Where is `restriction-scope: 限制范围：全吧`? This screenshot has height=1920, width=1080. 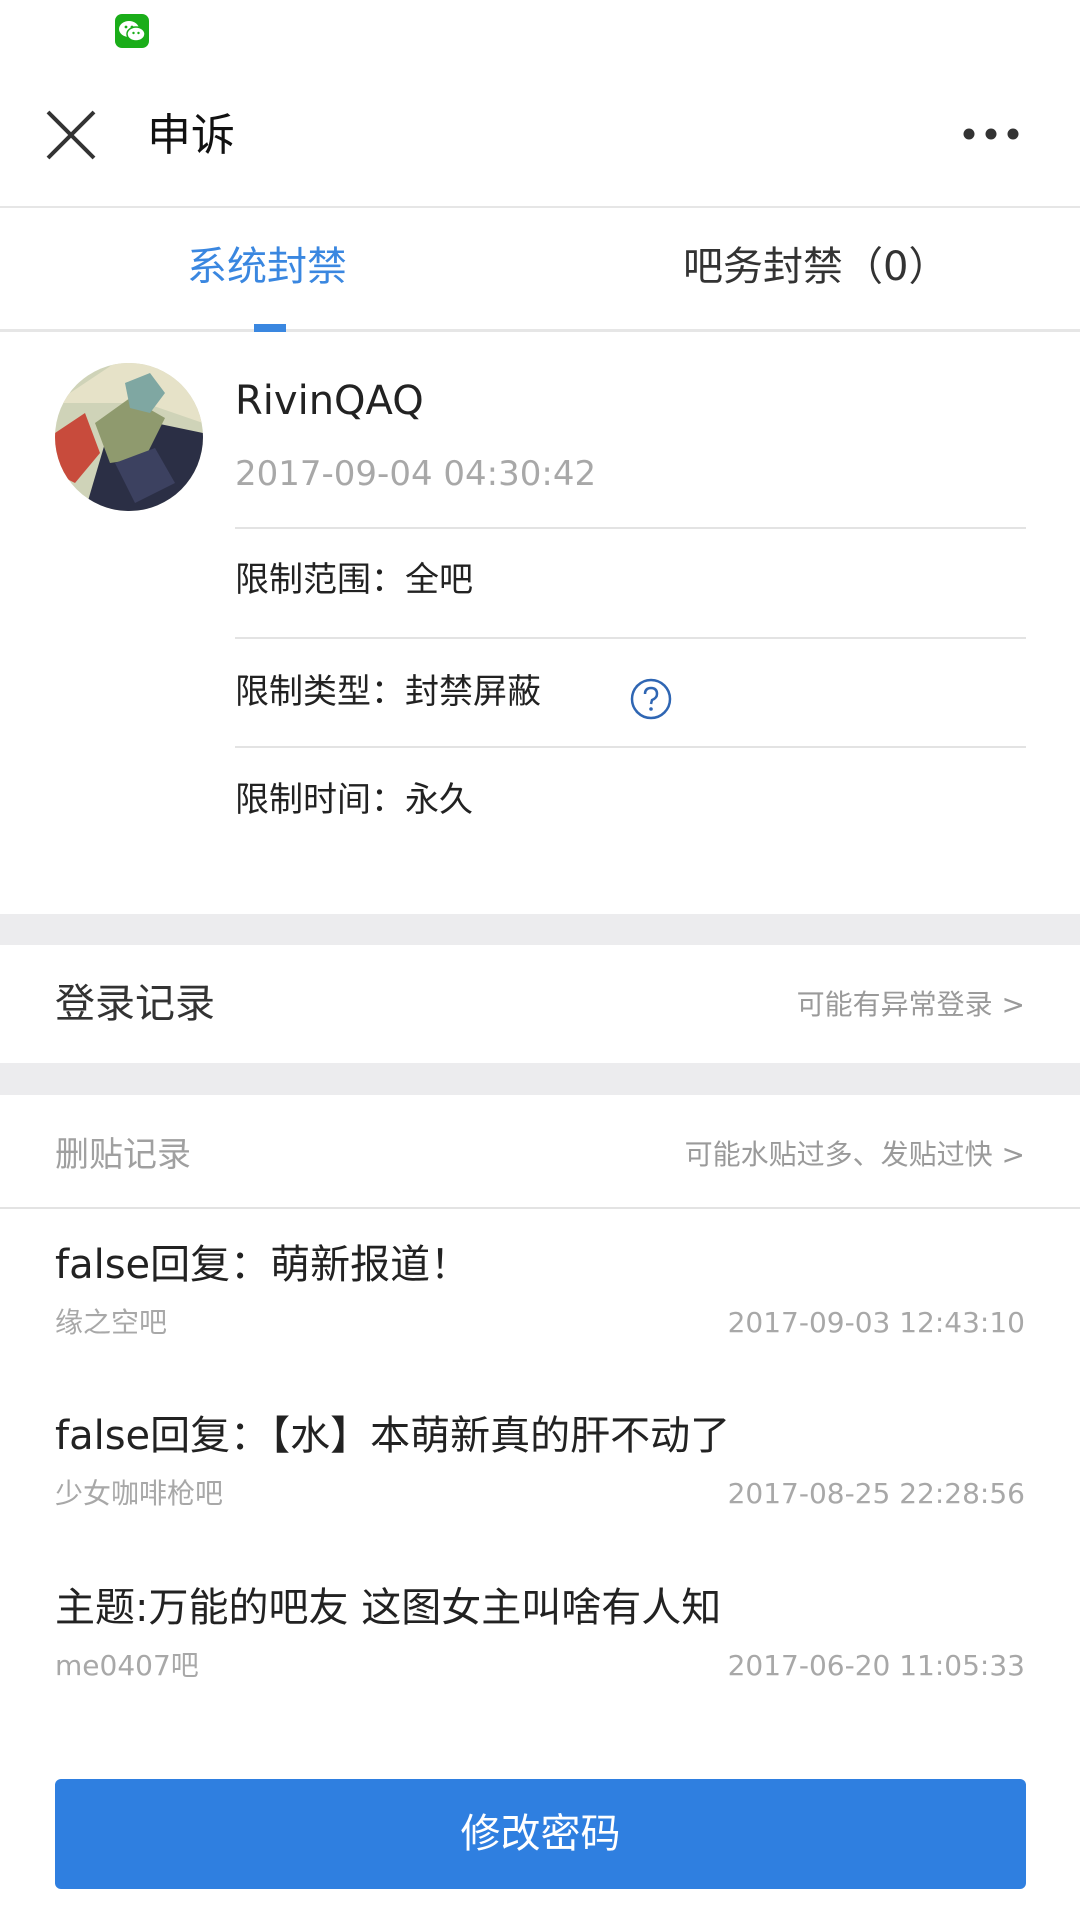 restriction-scope: 限制范围：全吧 is located at coordinates (354, 580).